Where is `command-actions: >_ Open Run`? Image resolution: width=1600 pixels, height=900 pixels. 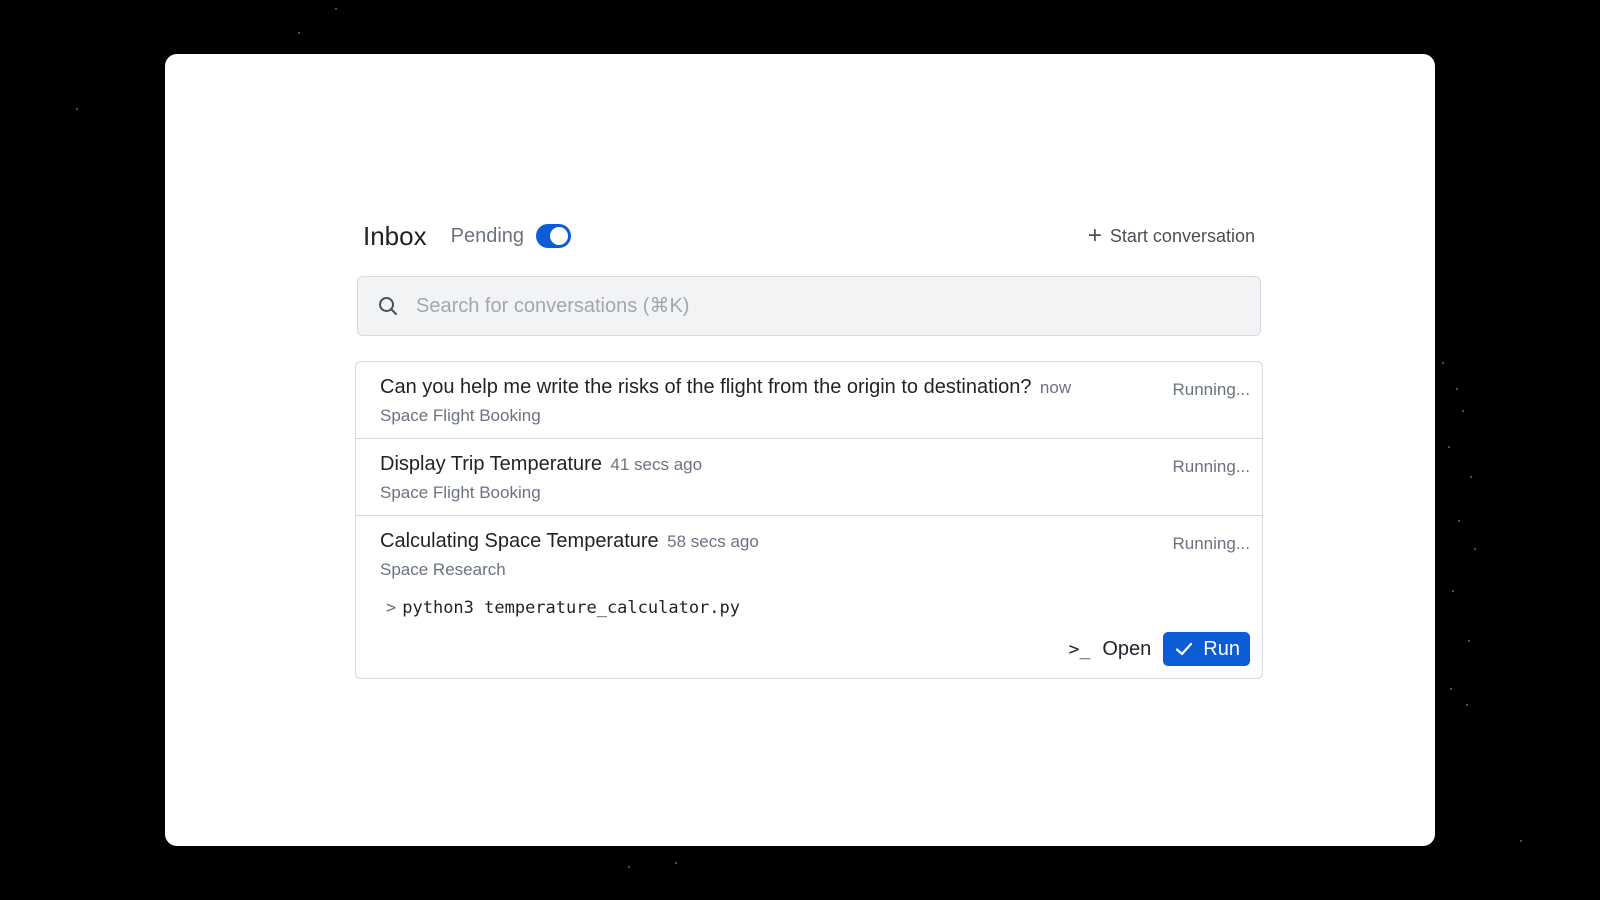 command-actions: >_ Open Run is located at coordinates (815, 649).